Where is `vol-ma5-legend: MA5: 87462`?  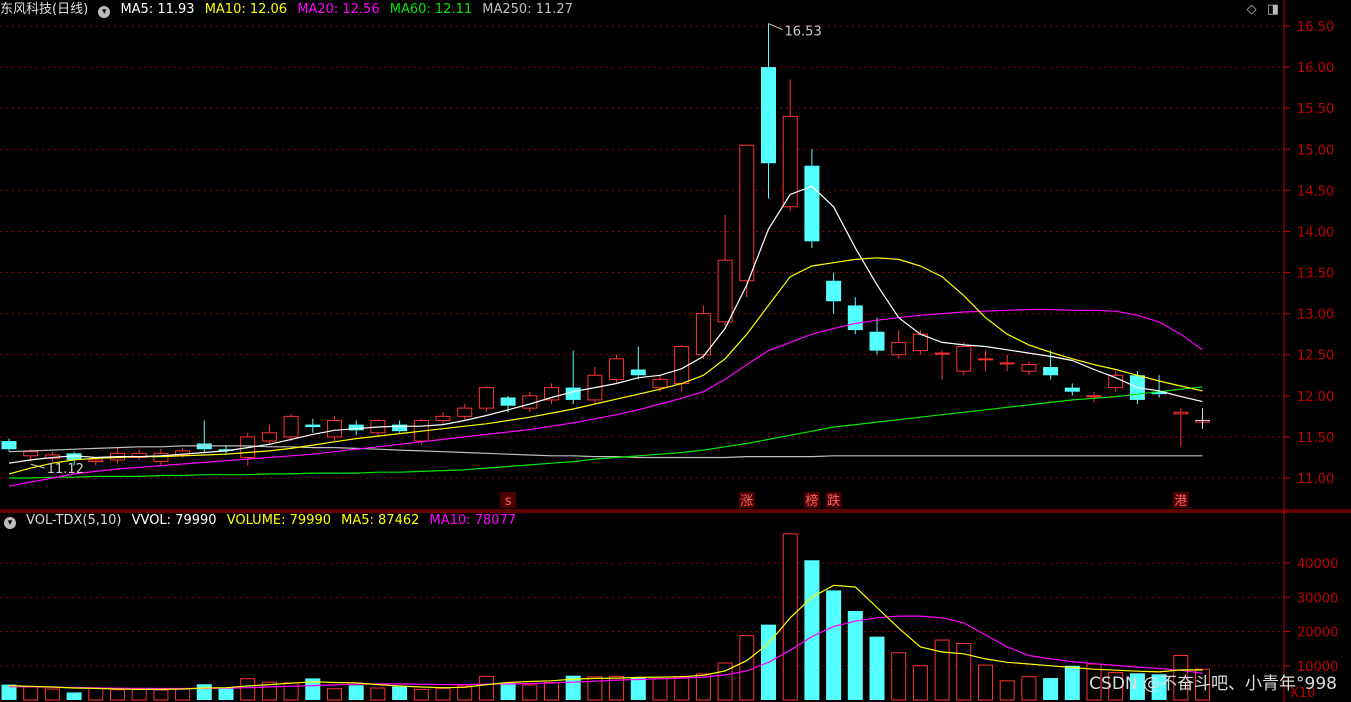 vol-ma5-legend: MA5: 87462 is located at coordinates (380, 520).